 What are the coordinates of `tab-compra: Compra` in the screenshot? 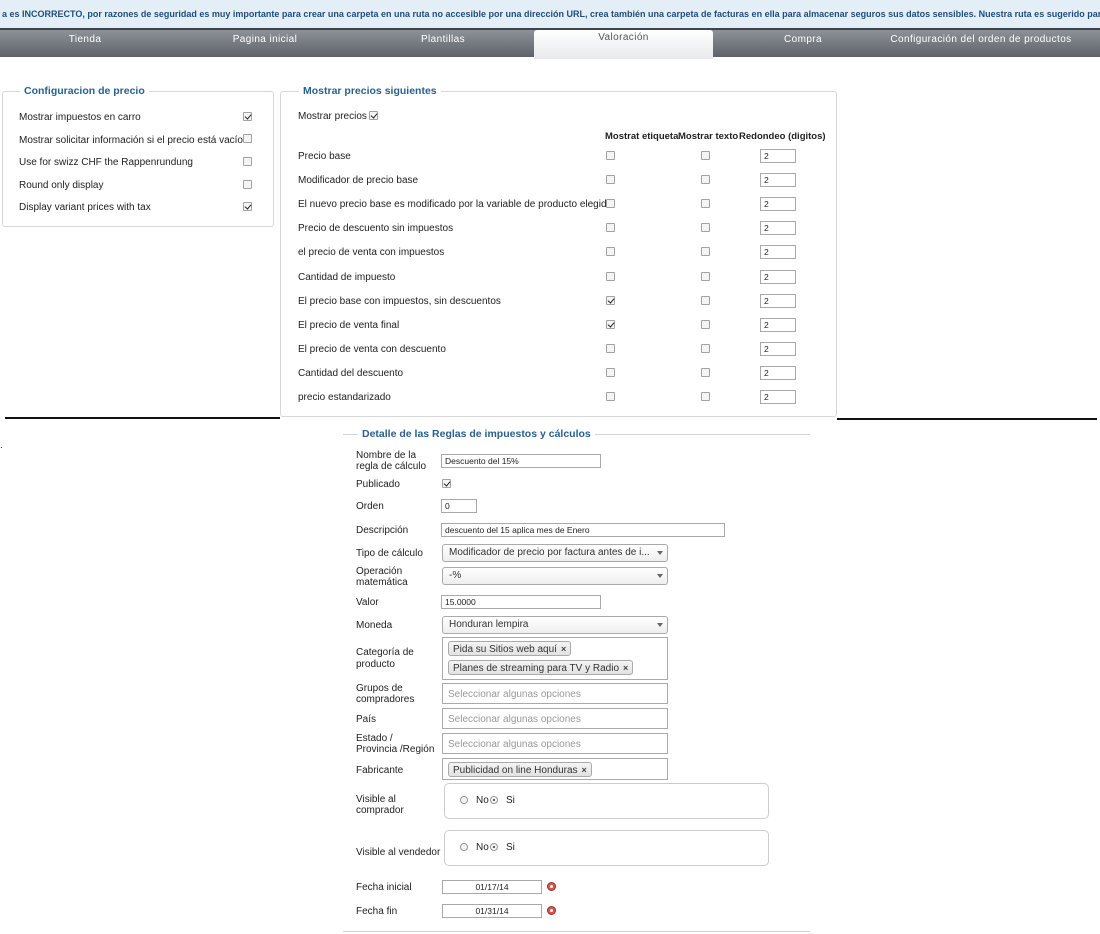 It's located at (803, 45).